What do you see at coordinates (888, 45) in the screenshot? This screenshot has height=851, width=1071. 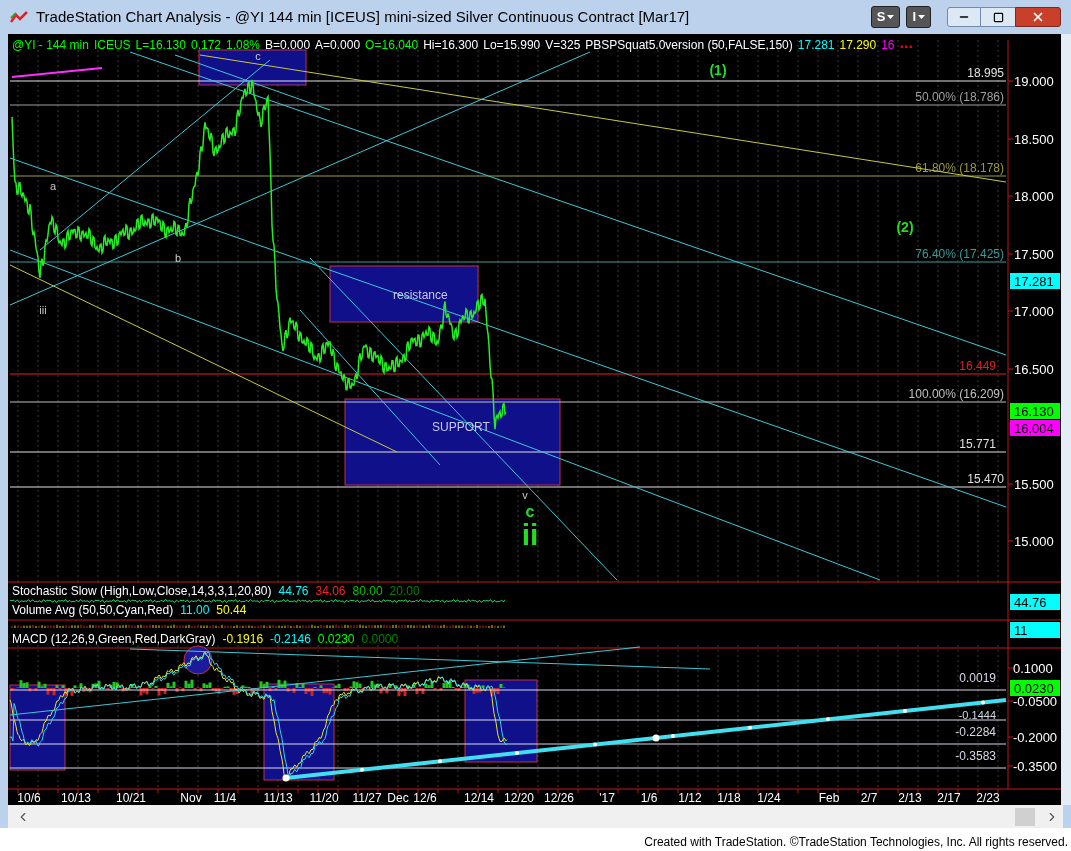 I see `quote-field: 16` at bounding box center [888, 45].